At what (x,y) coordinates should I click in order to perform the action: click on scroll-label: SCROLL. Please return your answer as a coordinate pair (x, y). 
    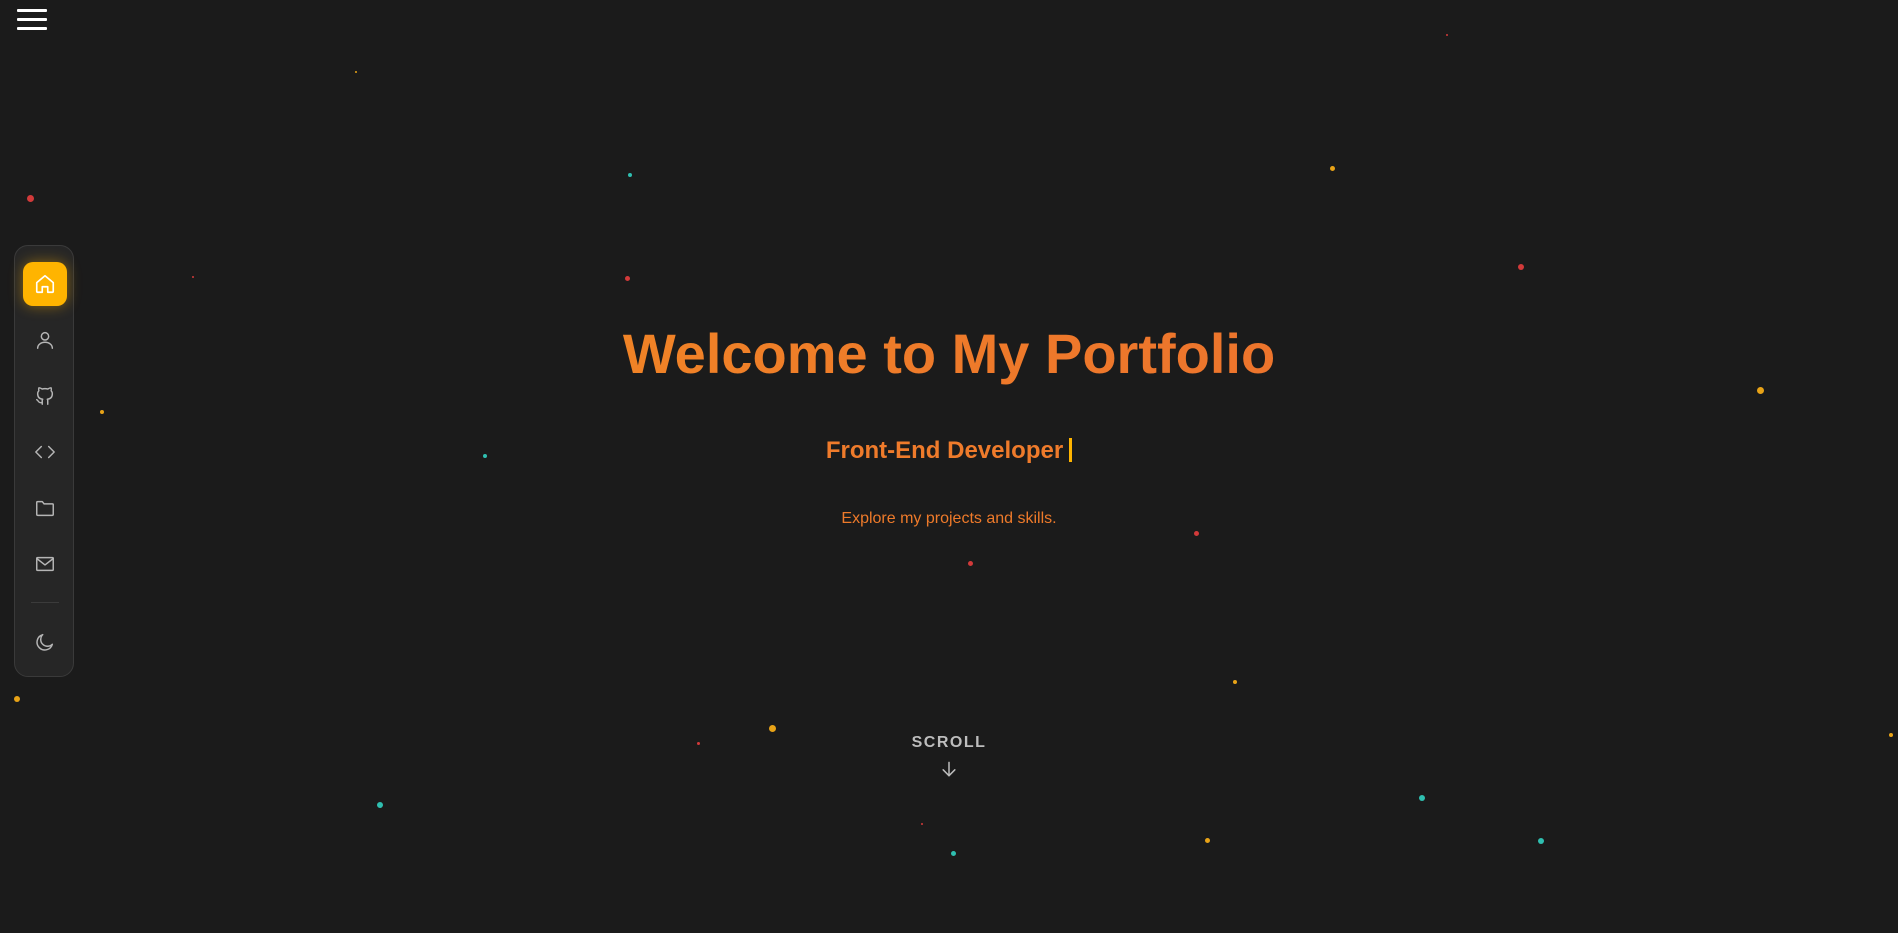
    Looking at the image, I should click on (949, 742).